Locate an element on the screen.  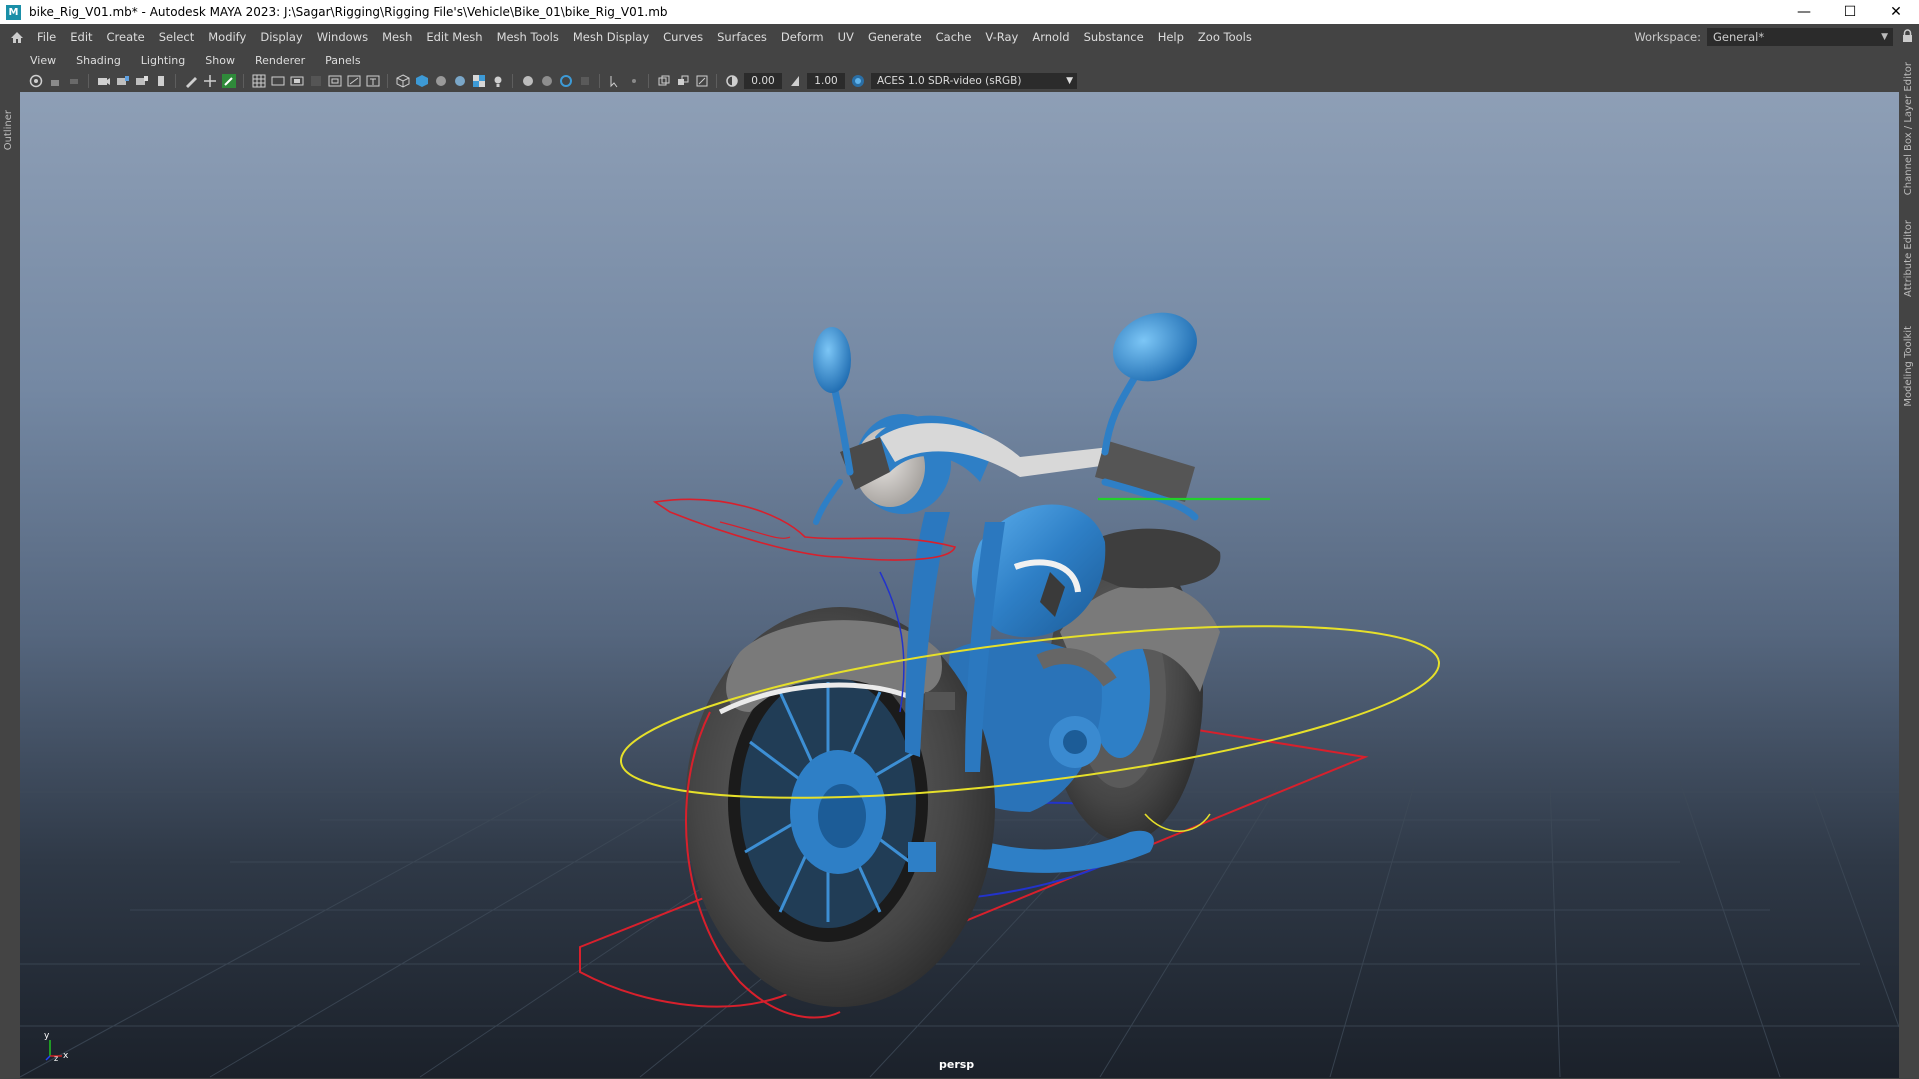
workspace-select: General* ▼ is located at coordinates (1800, 37).